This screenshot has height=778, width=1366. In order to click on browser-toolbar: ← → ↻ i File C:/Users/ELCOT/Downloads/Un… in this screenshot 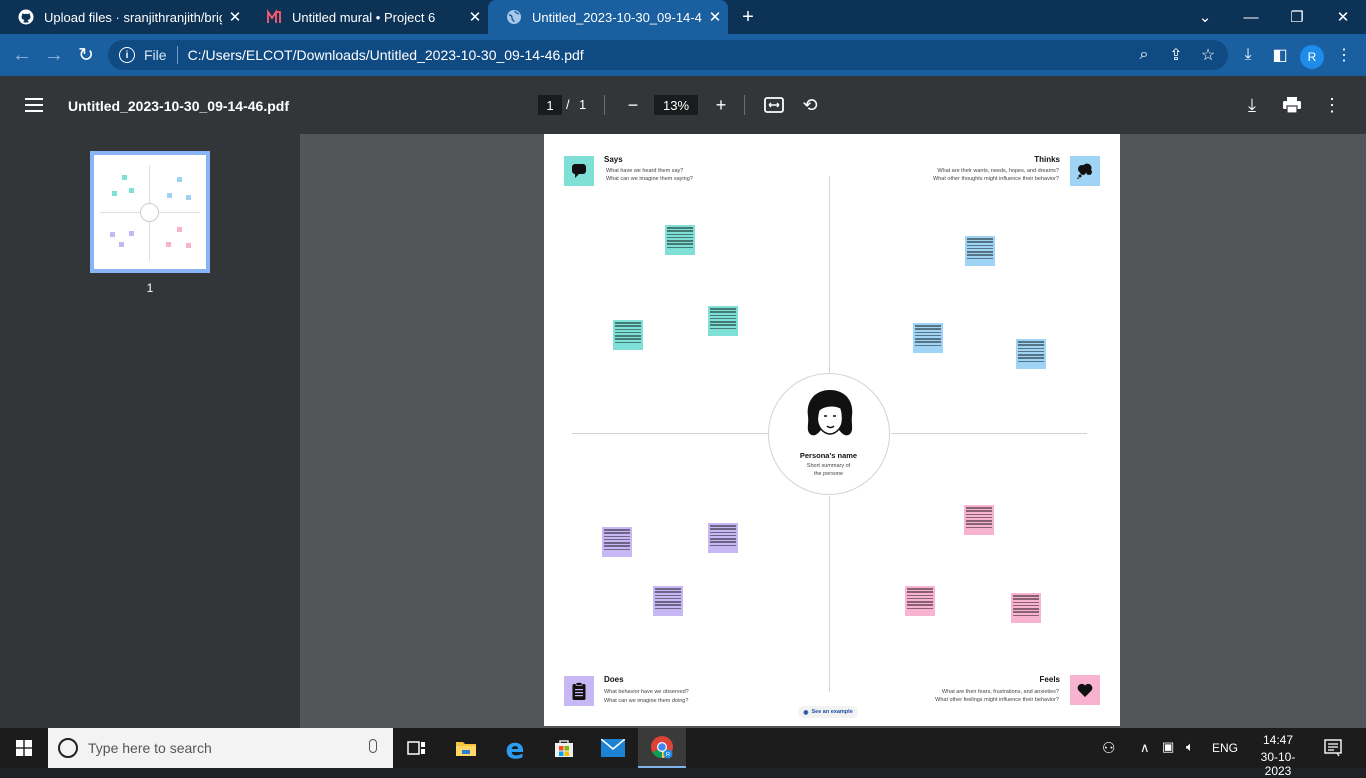, I will do `click(683, 55)`.